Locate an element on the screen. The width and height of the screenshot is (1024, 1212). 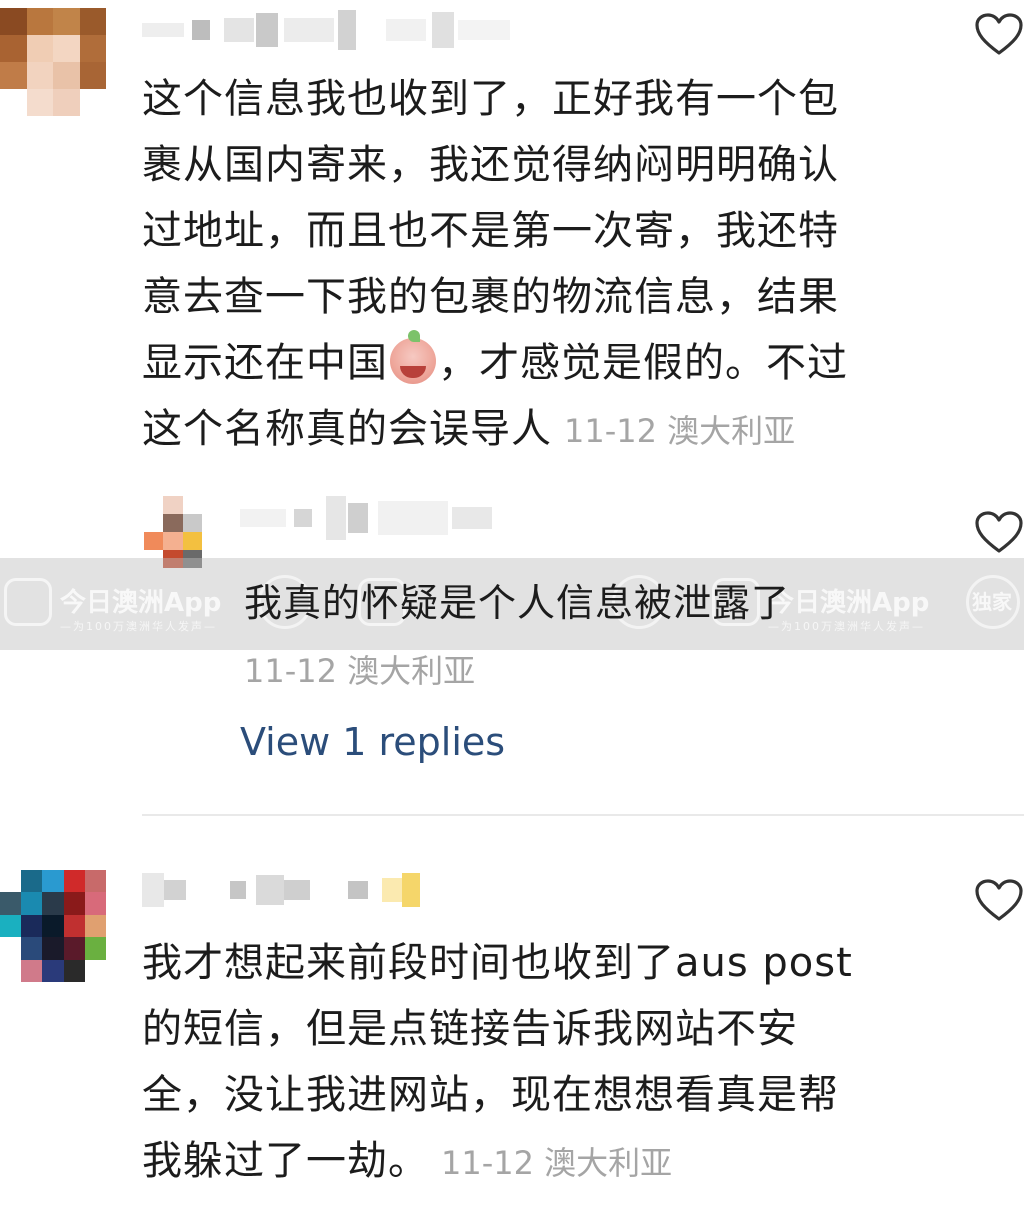
view-replies-link: View 1 replies is located at coordinates (372, 742).